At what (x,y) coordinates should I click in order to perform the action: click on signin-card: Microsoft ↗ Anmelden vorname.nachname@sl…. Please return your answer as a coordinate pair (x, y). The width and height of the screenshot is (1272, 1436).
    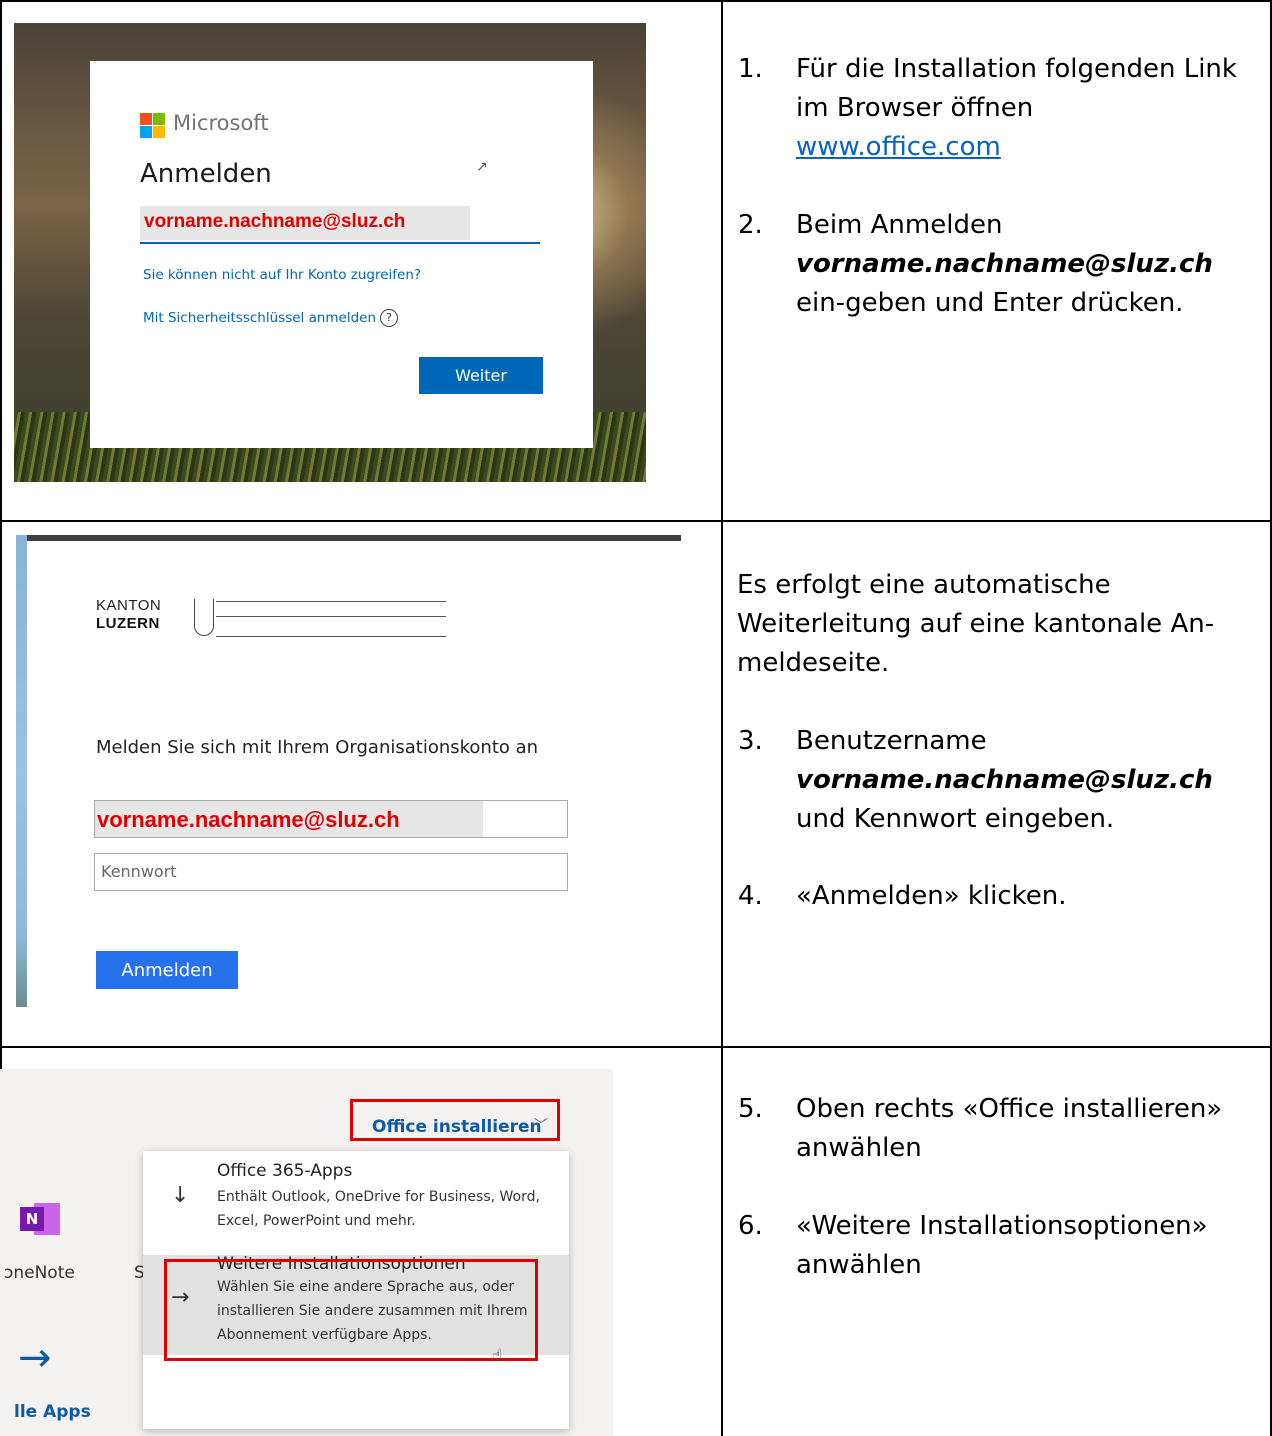
    Looking at the image, I should click on (341, 254).